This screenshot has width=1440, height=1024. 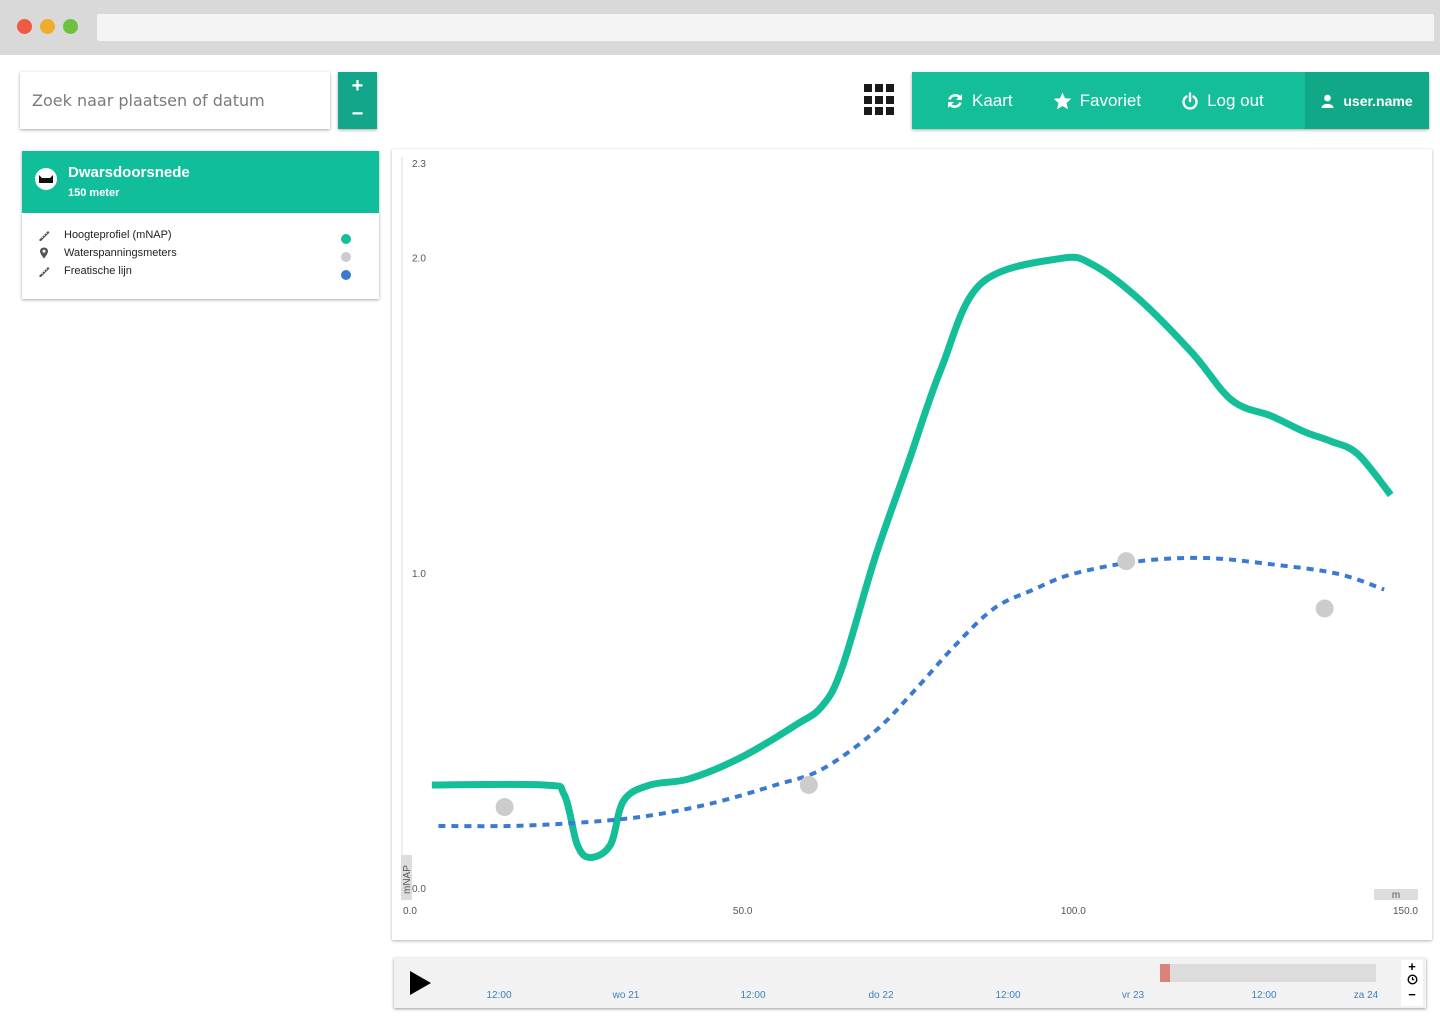 I want to click on legend-label: Waterspanningsmeters, so click(x=120, y=253).